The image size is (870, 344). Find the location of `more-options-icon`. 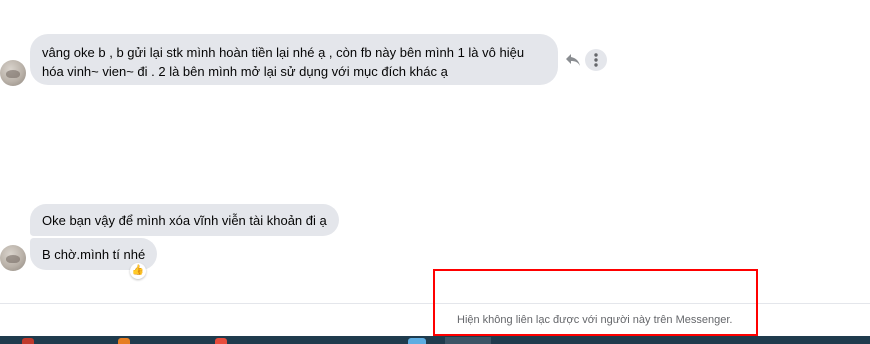

more-options-icon is located at coordinates (596, 60).